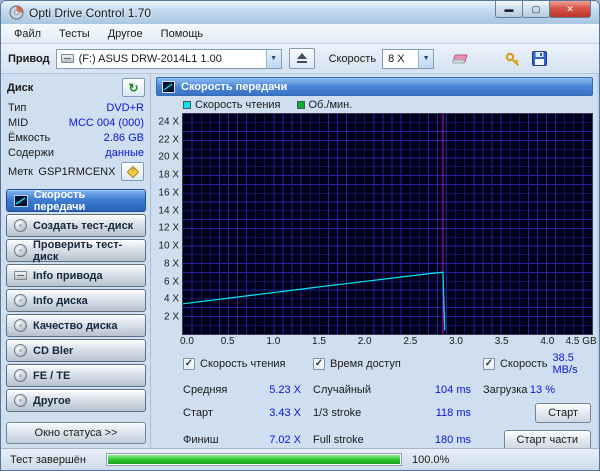 The height and width of the screenshot is (471, 600). I want to click on x-tick-label: 1.5, so click(319, 341).